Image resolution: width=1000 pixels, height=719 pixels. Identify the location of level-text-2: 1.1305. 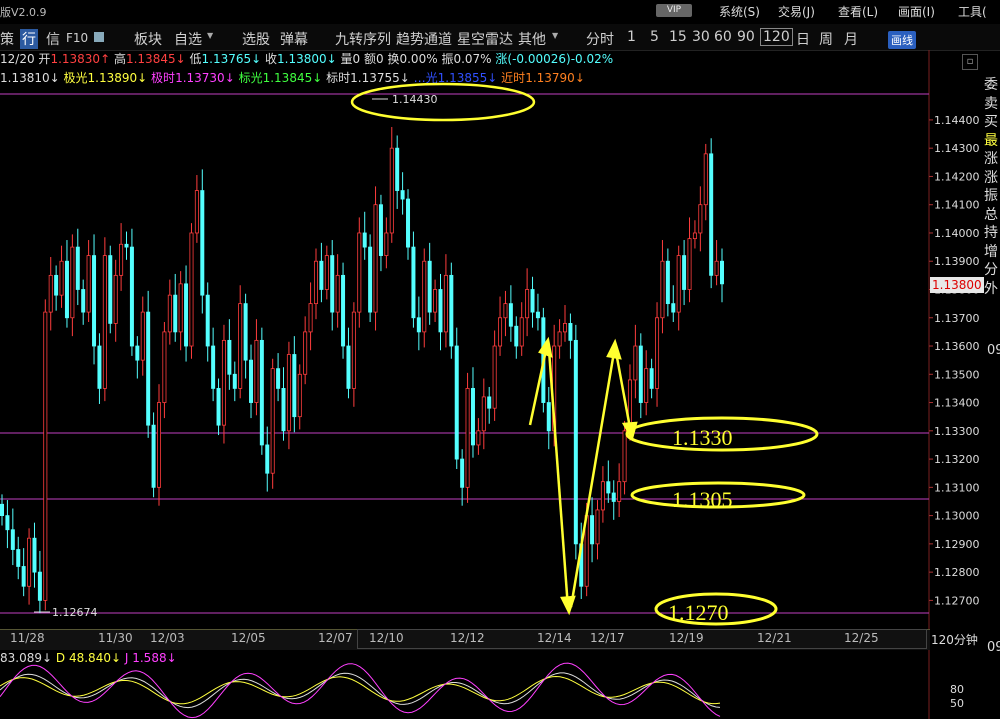
(702, 499).